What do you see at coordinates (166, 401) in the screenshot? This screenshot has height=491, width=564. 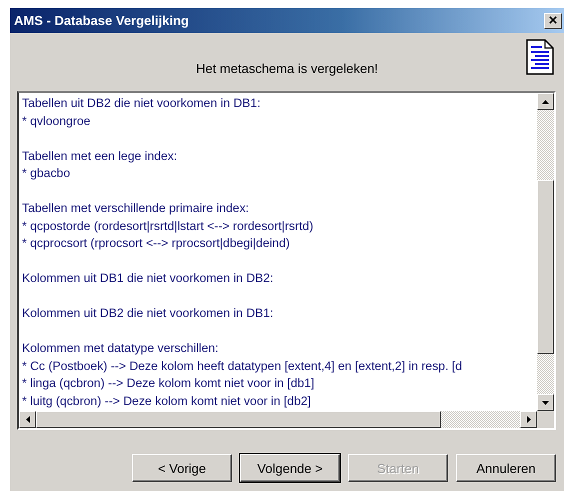 I see `report-line: * luitg (qcbron) --> Deze kolom komt niet voor in [db2]` at bounding box center [166, 401].